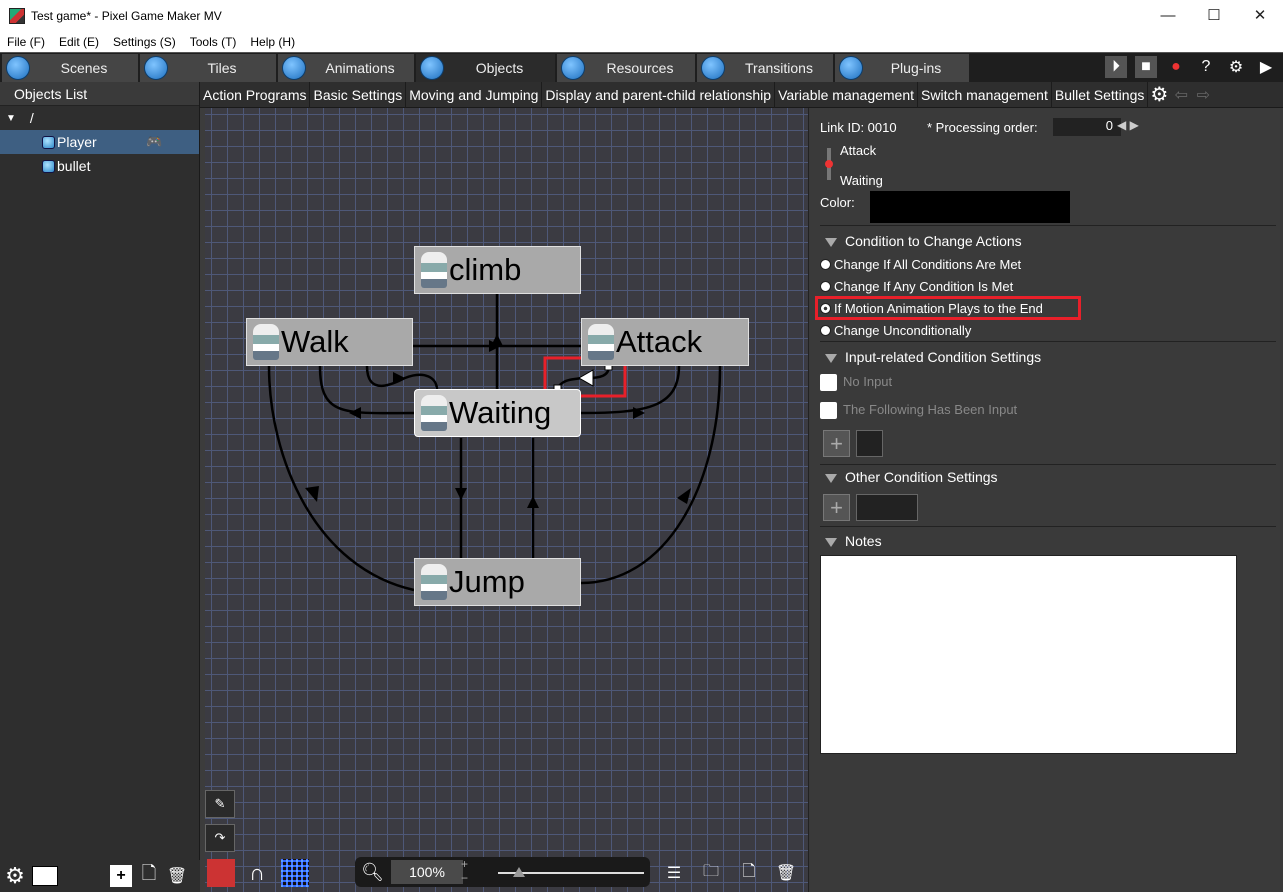 The image size is (1283, 892). I want to click on zoom-plus-icon: +, so click(464, 864).